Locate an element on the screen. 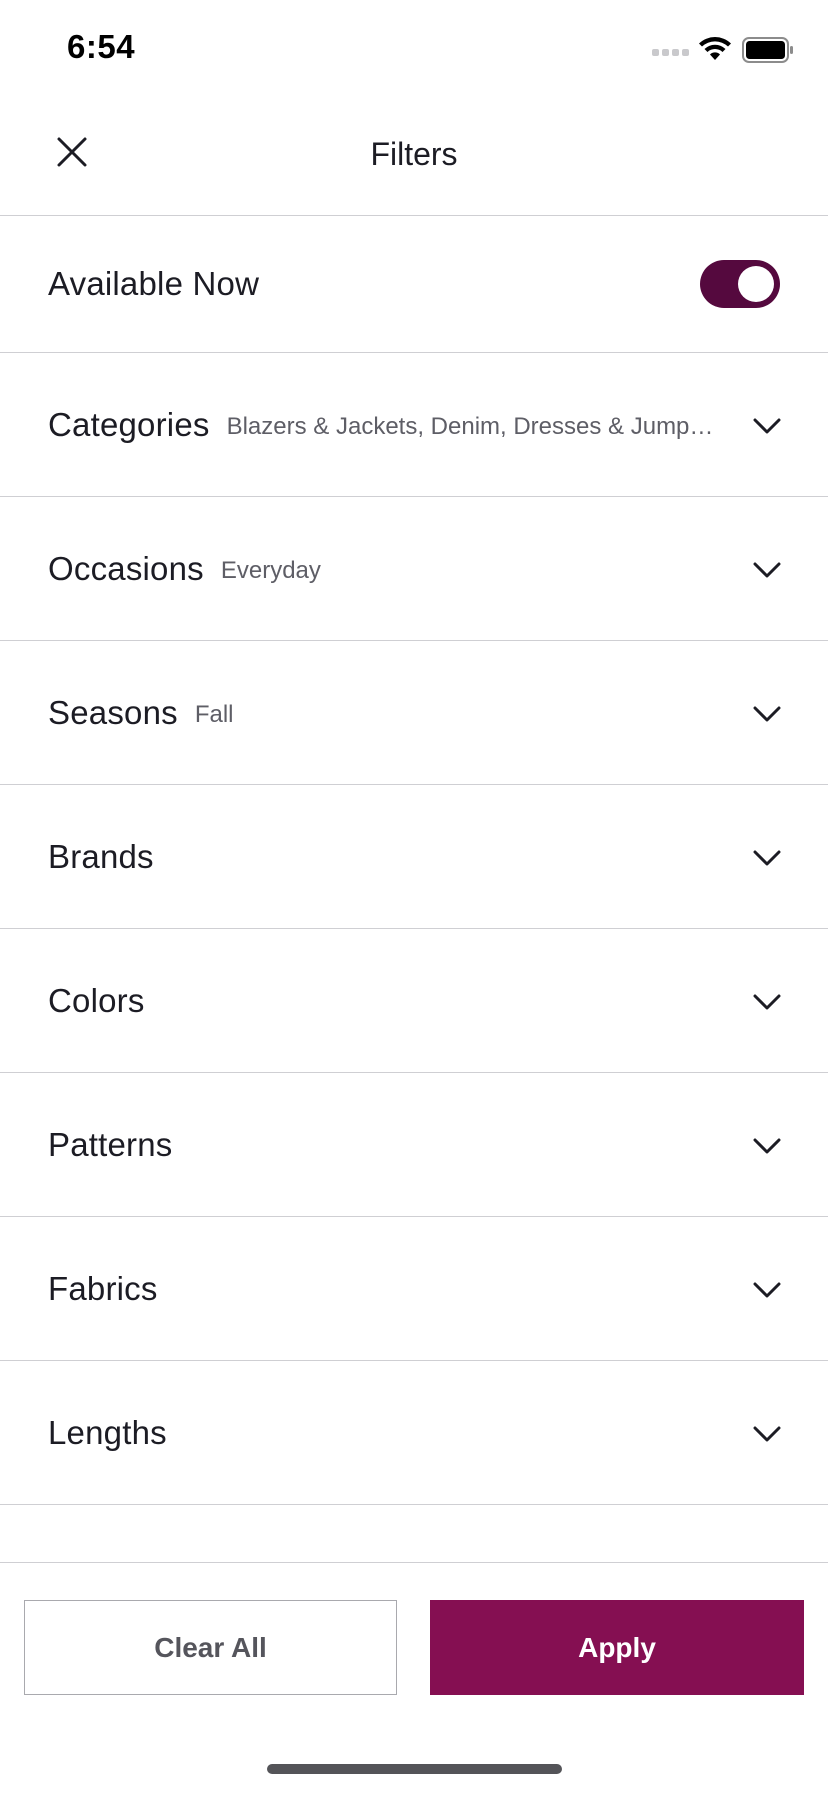  filter-row-seasons: Seasons Fall is located at coordinates (414, 713).